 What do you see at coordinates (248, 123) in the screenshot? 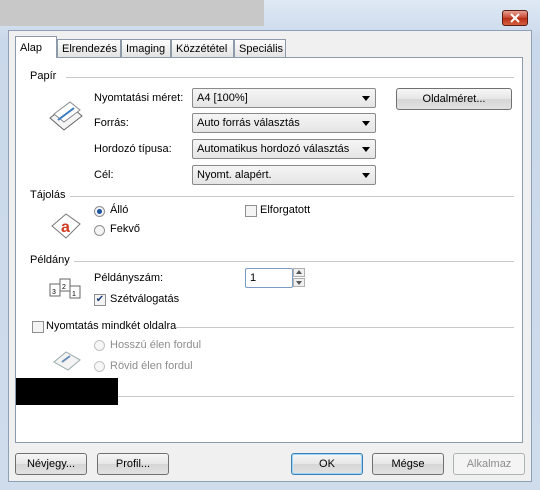
I see `select-value: Auto forrás választás` at bounding box center [248, 123].